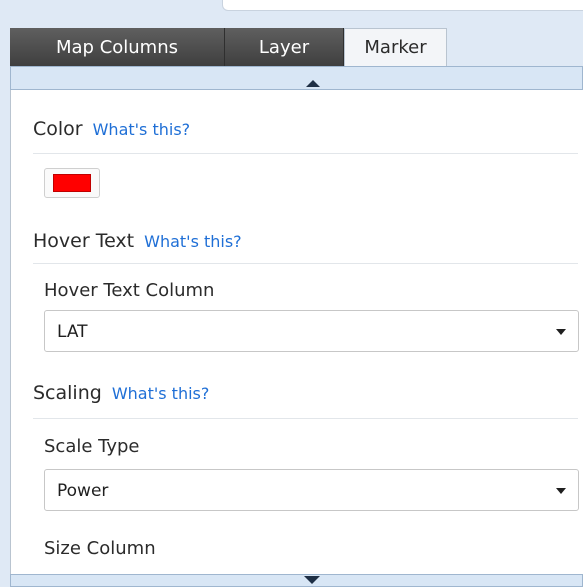 The width and height of the screenshot is (583, 587). I want to click on scale-type-label: Scale Type, so click(92, 446).